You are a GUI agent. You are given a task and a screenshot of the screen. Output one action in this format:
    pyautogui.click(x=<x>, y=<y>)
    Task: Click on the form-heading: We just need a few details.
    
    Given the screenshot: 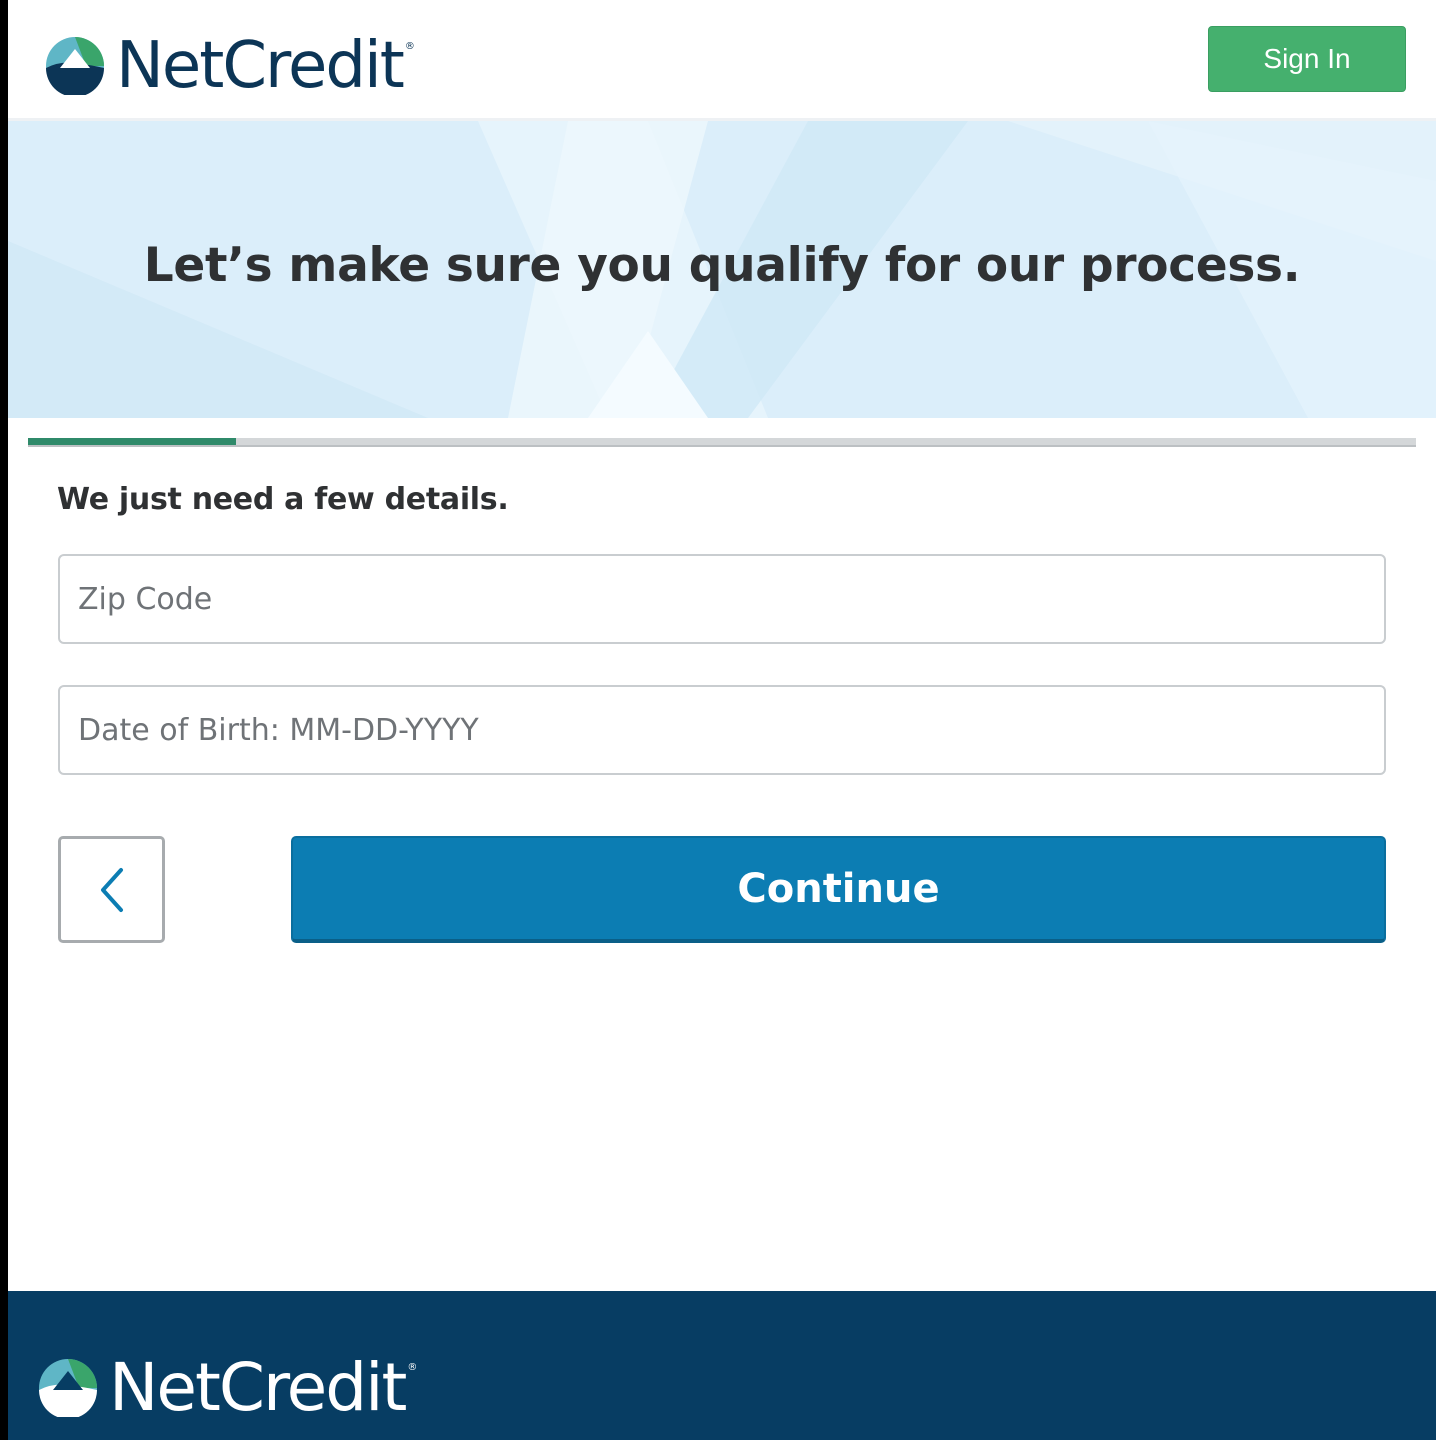 What is the action you would take?
    pyautogui.click(x=283, y=499)
    